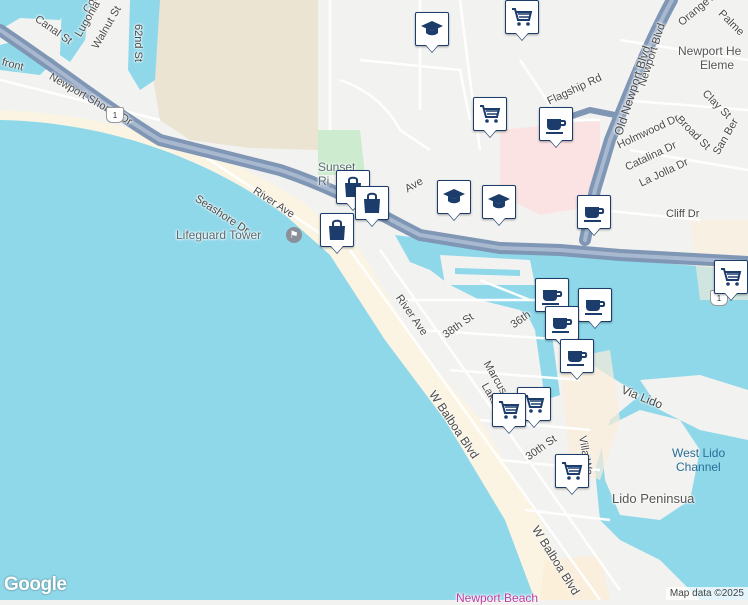  Describe the element at coordinates (653, 498) in the screenshot. I see `lido-peninsula-label: Lido Peninsua` at that location.